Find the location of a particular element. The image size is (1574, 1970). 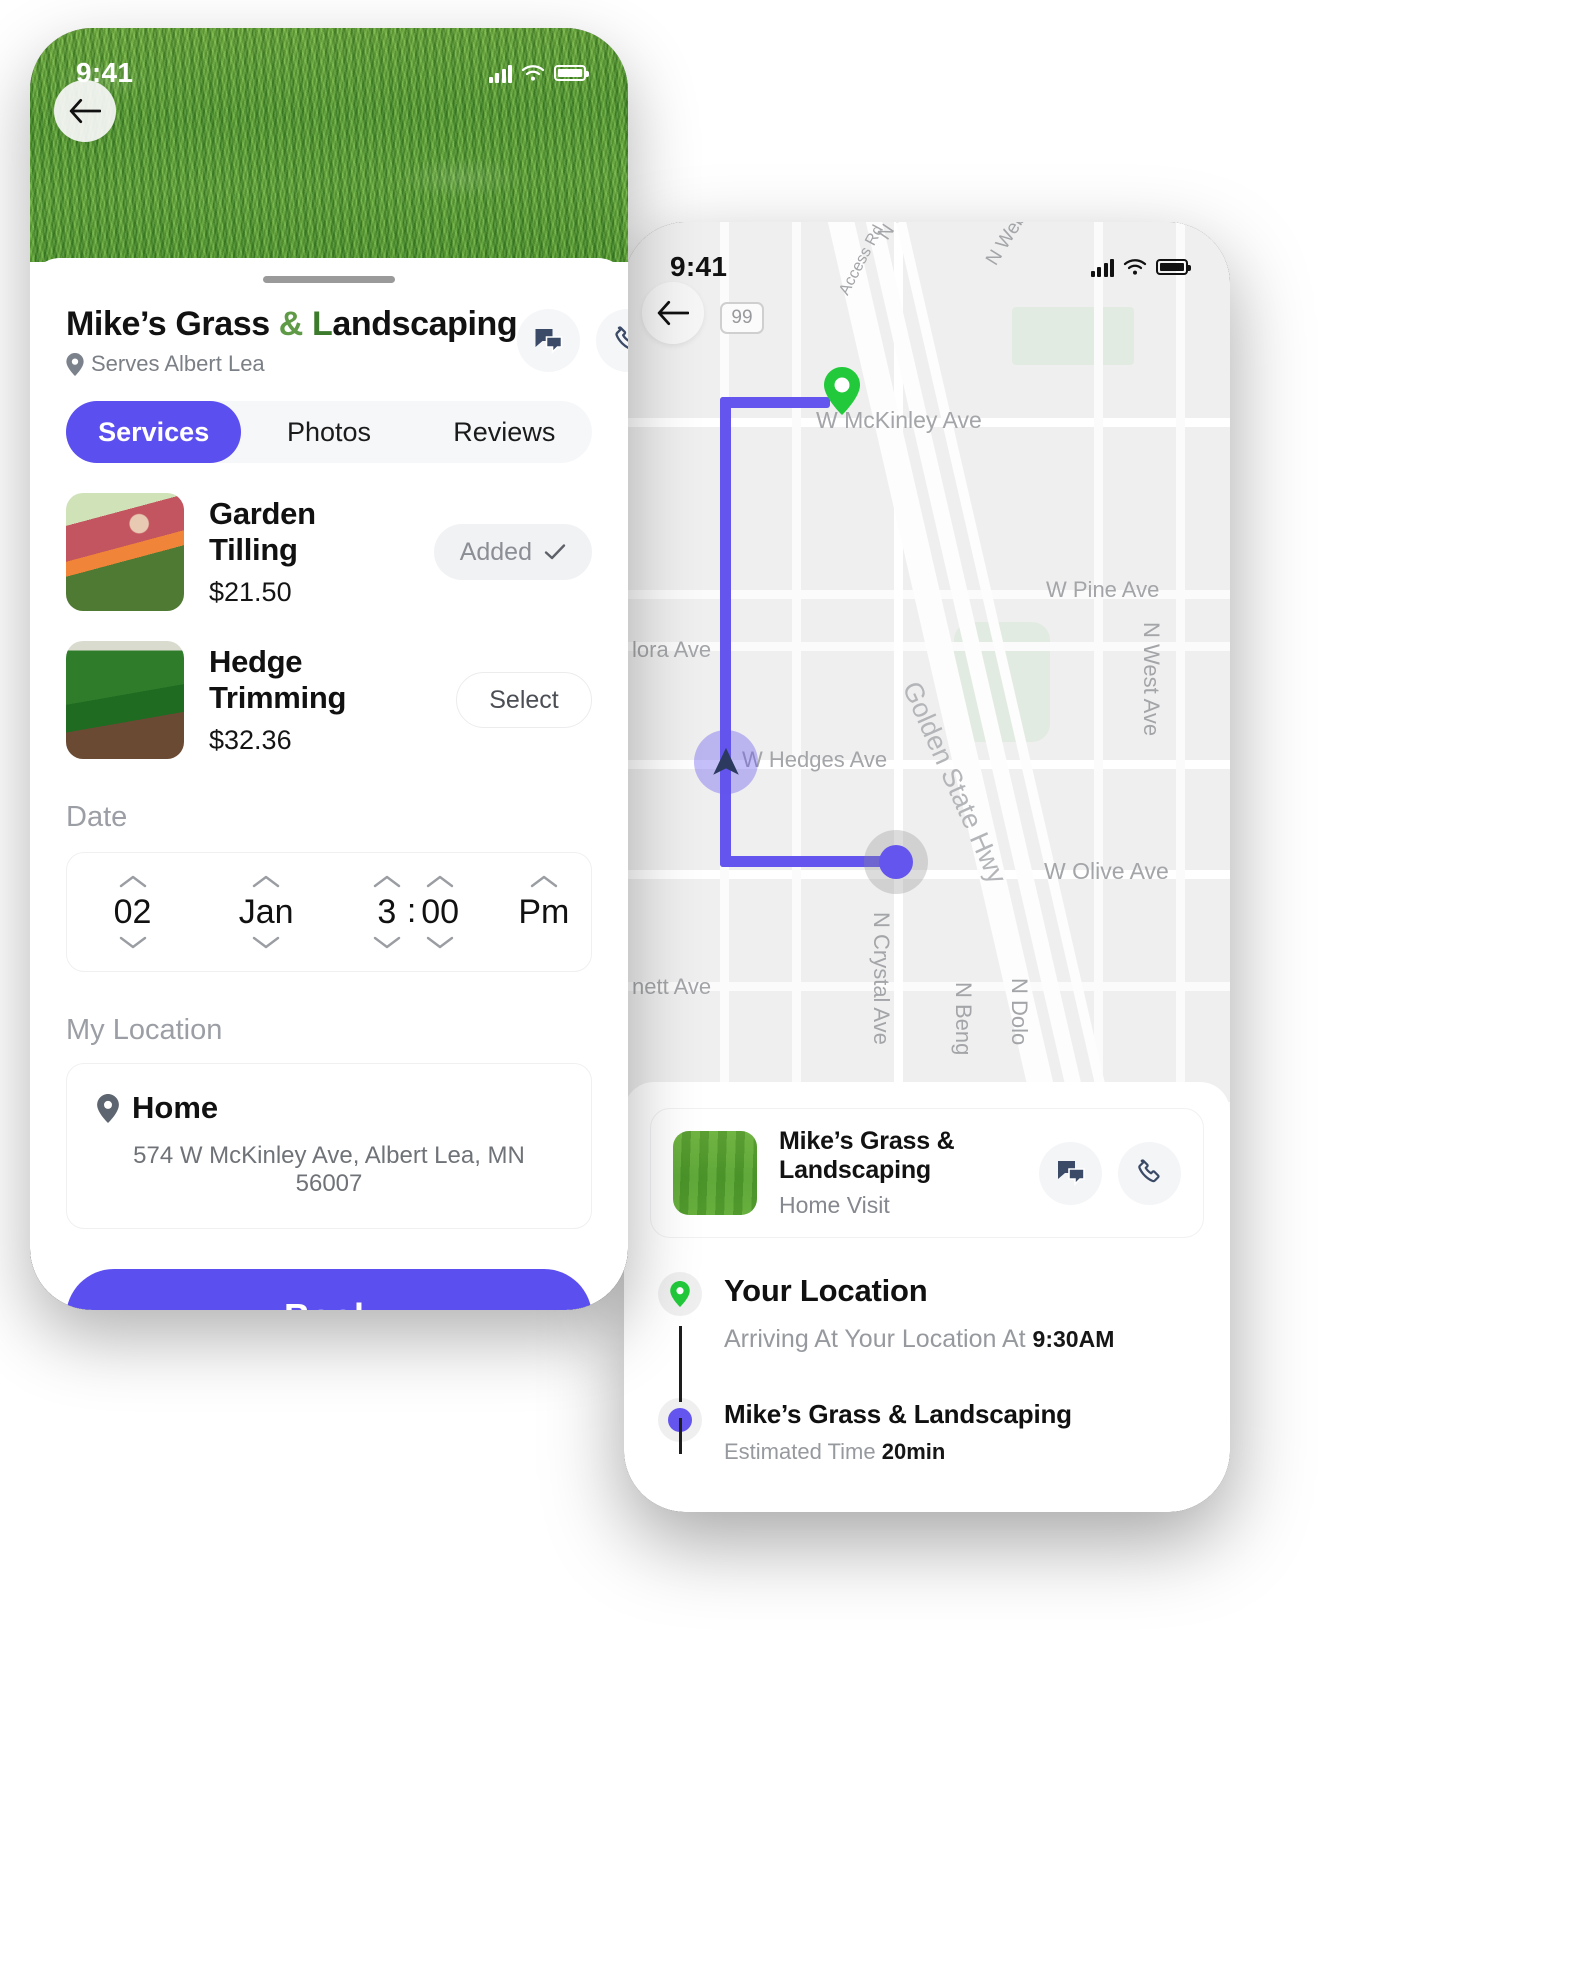

map-label-flora-ave: lora Ave is located at coordinates (672, 649).